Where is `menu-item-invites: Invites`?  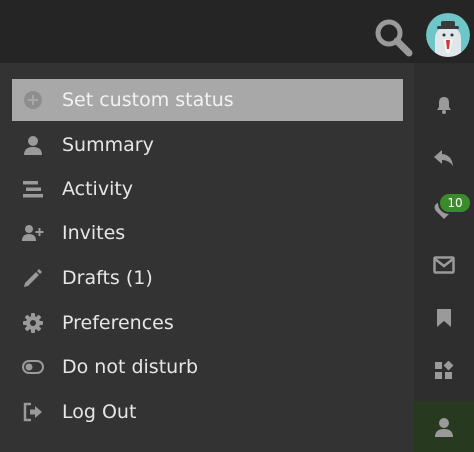
menu-item-invites: Invites is located at coordinates (207, 233).